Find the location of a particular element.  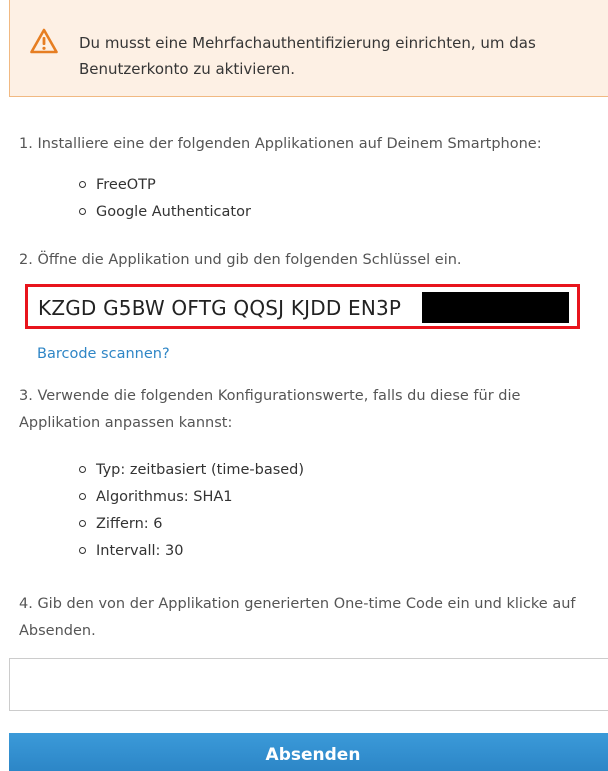

config-value: Intervall: 30 is located at coordinates (140, 551).